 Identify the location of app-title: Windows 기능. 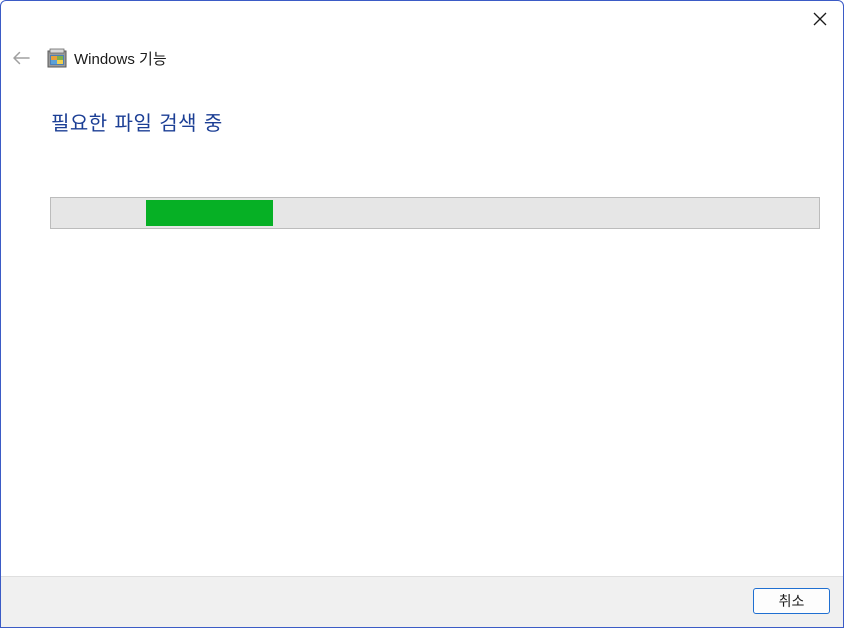
(120, 59).